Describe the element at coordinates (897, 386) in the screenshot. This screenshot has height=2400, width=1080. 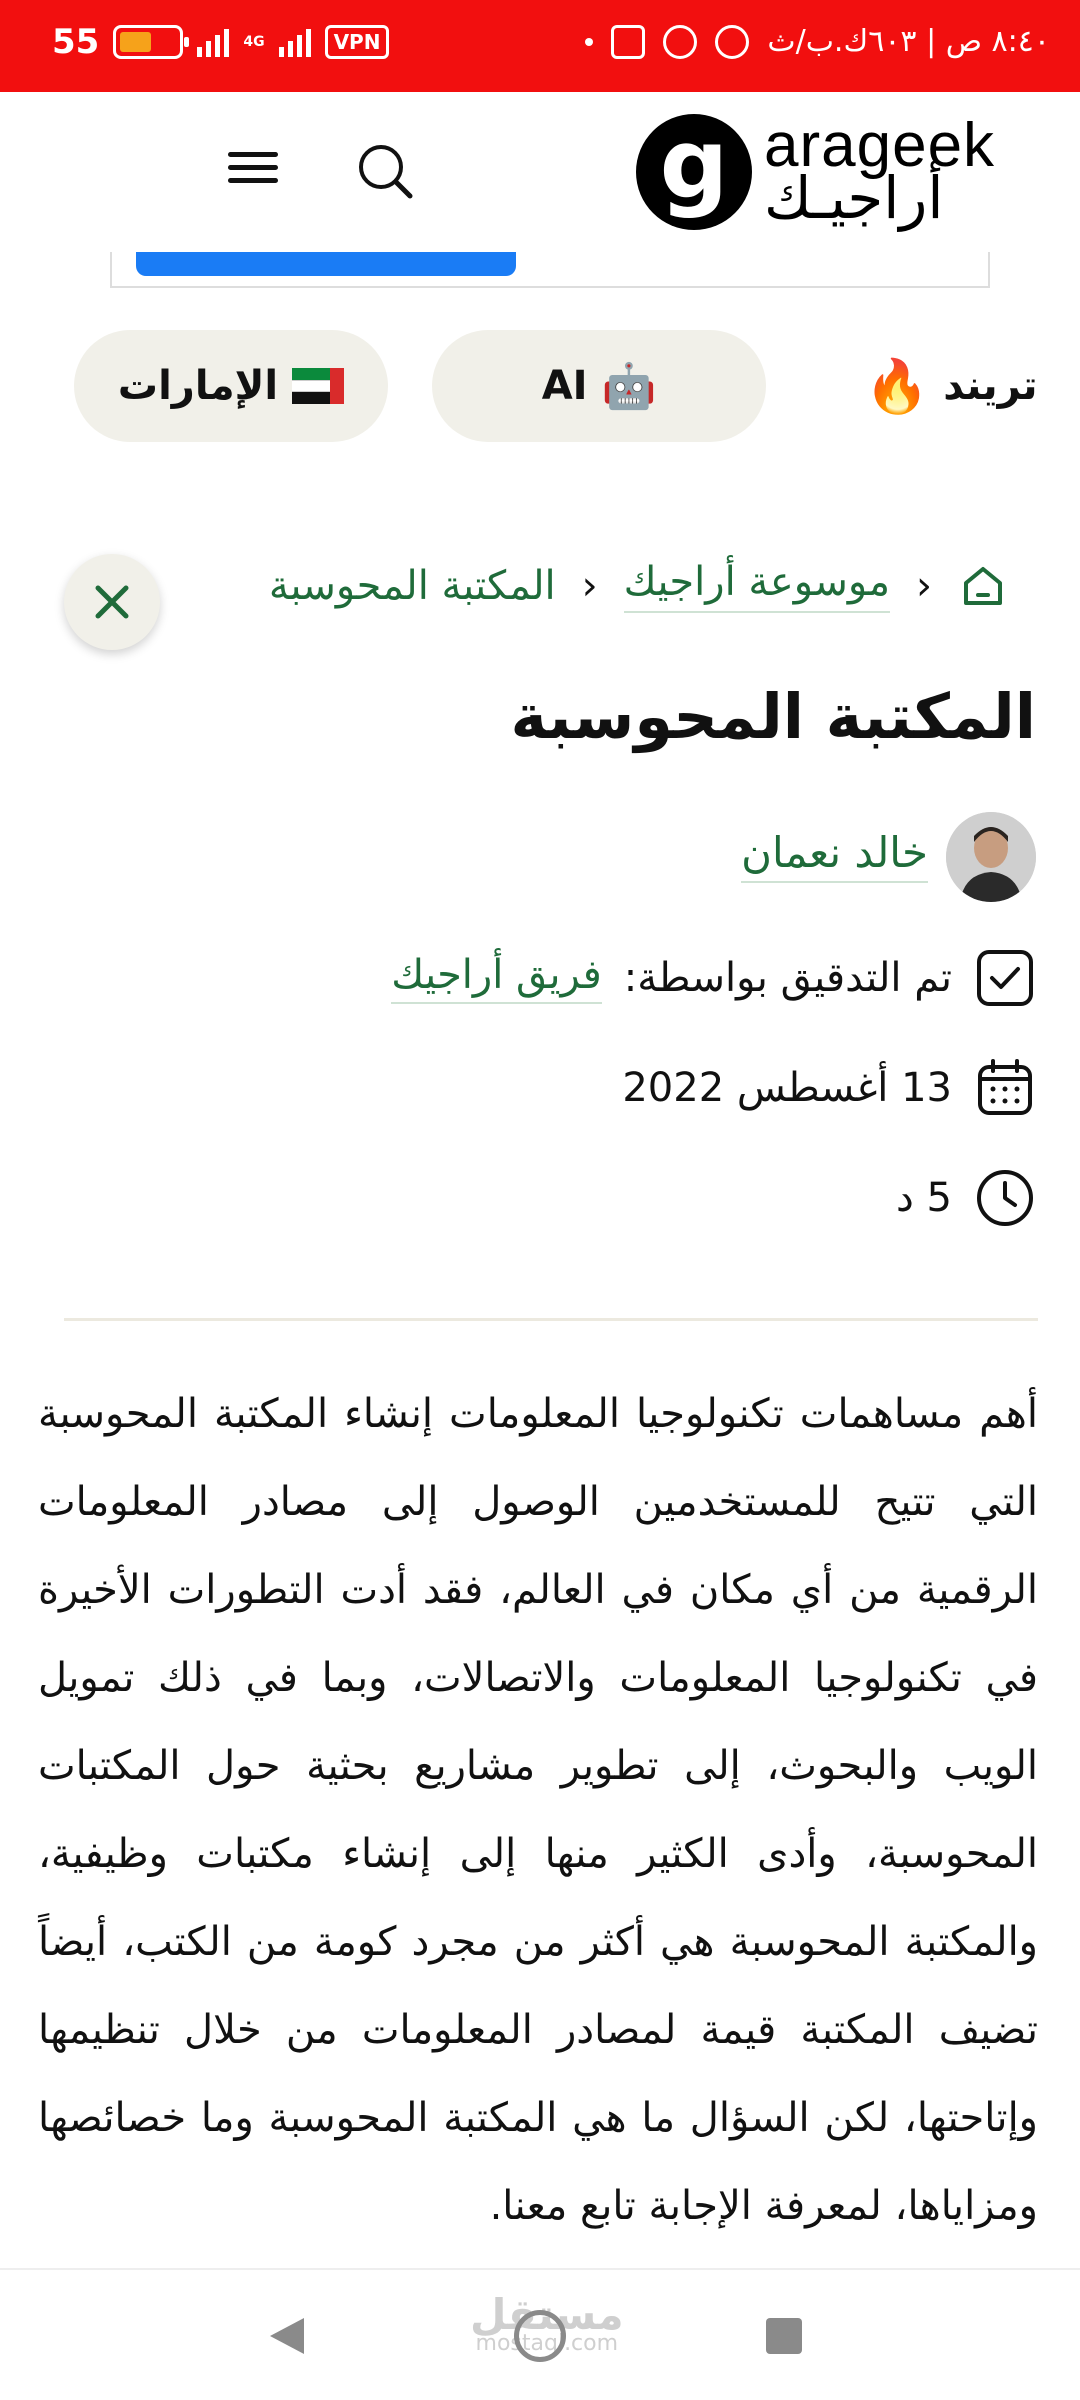
I see `fire-icon: 🔥` at that location.